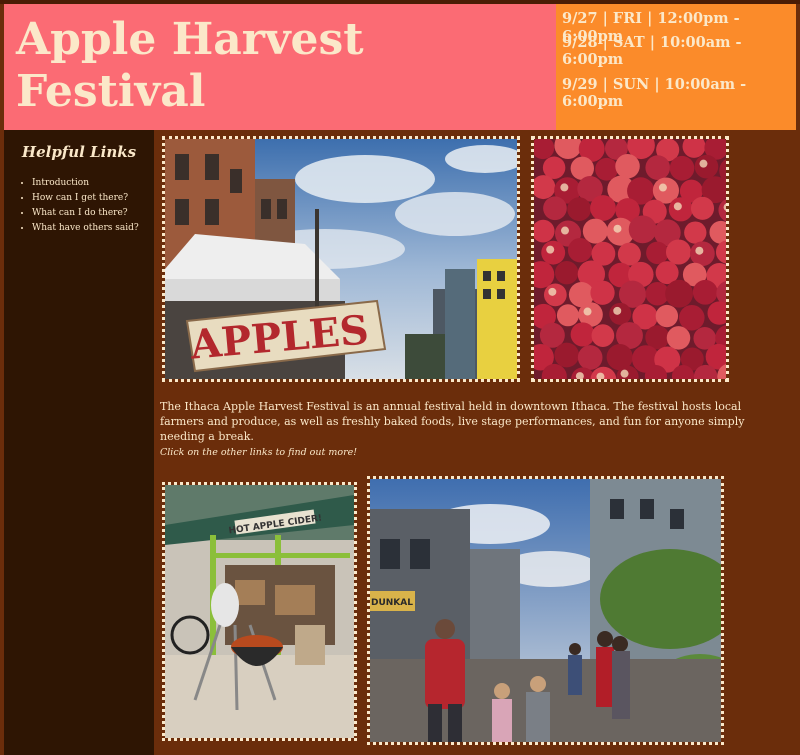  I want to click on photo-cider-stand: HOT APPLE CIDER!, so click(259, 611).